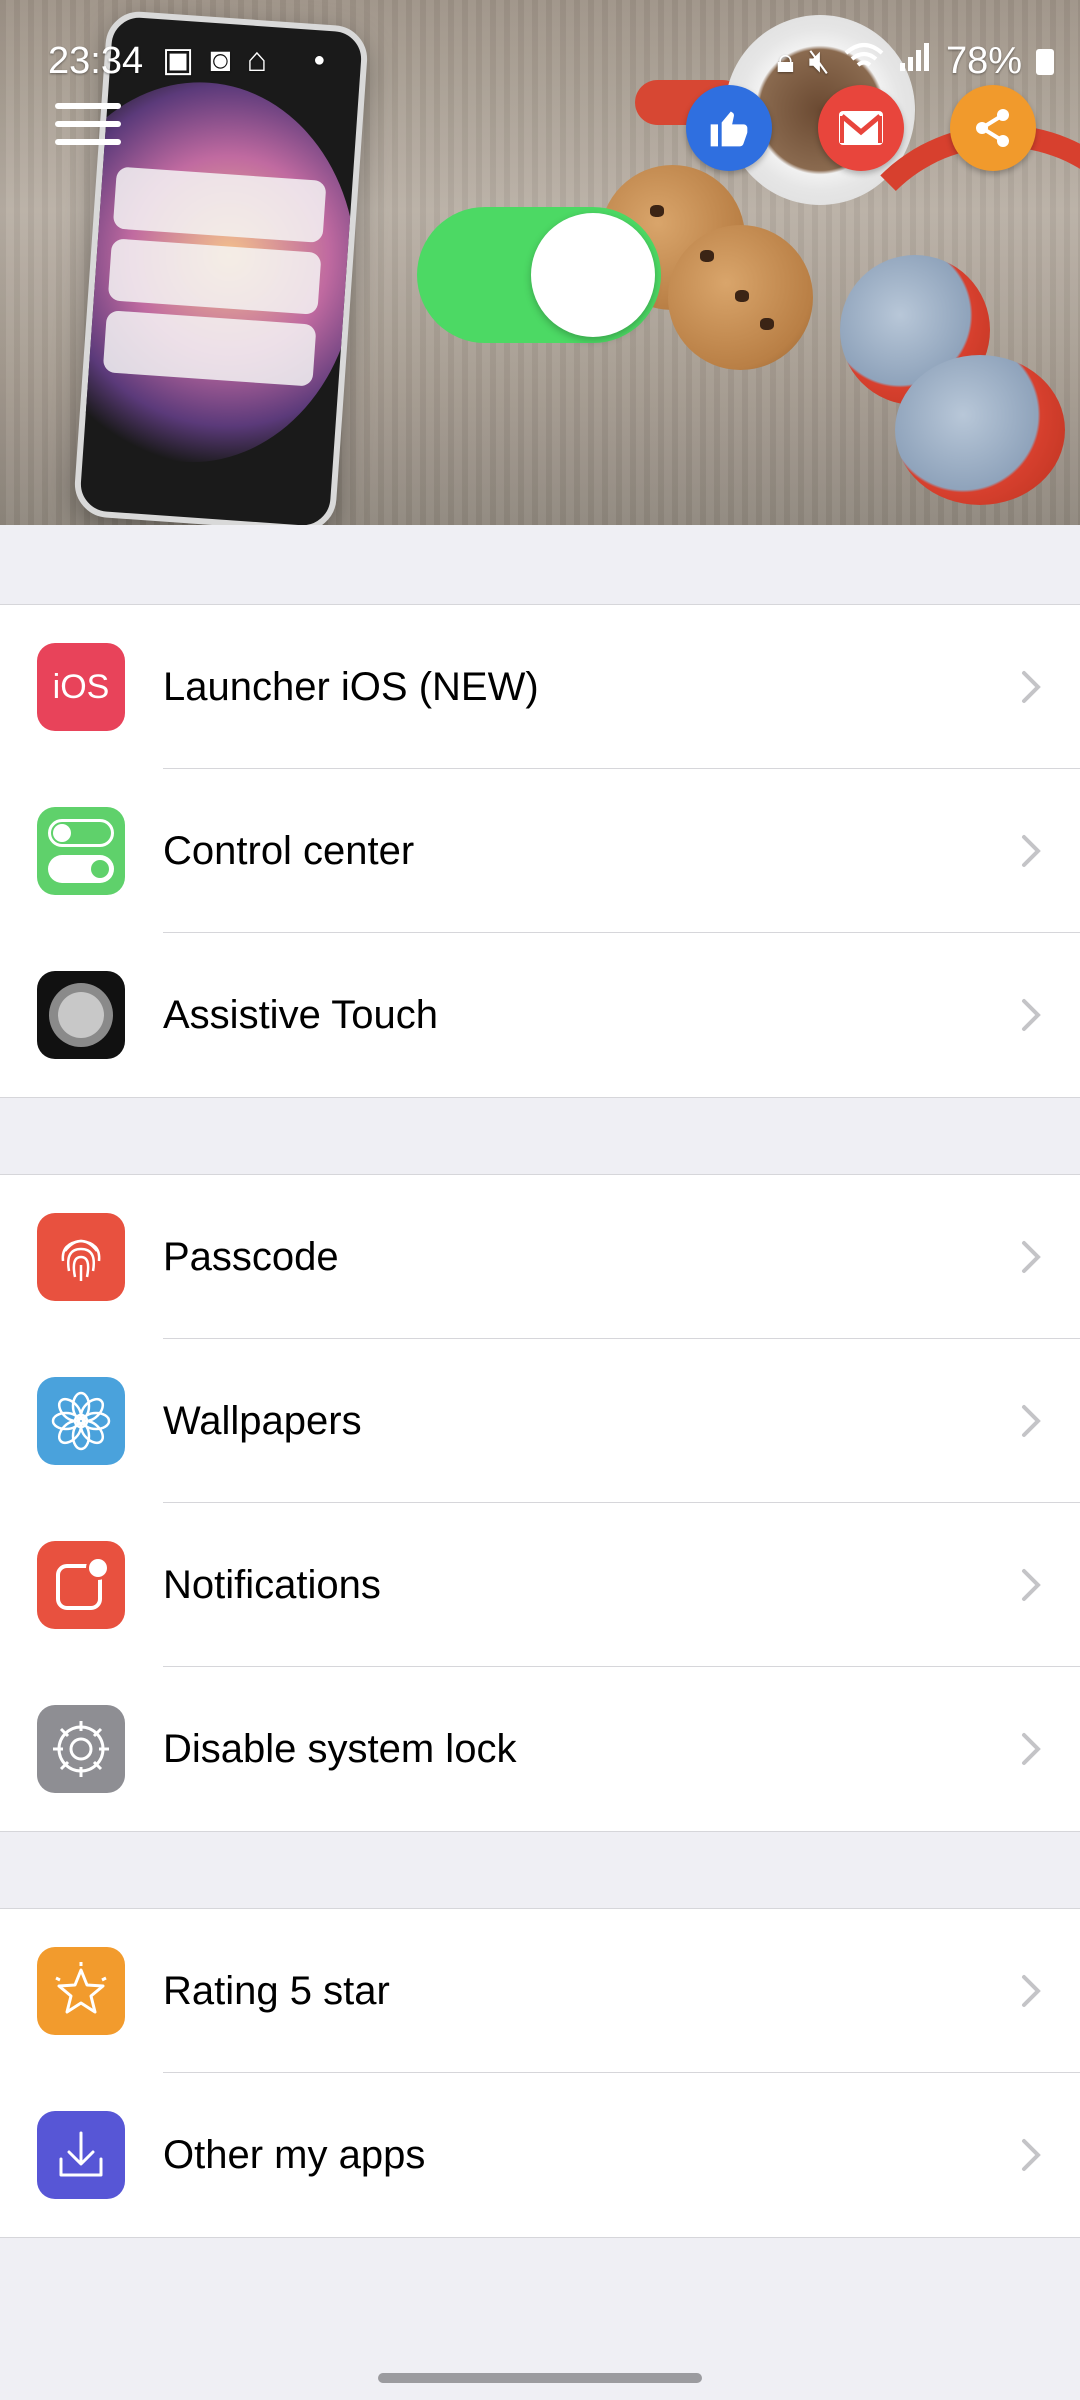  Describe the element at coordinates (272, 1585) in the screenshot. I see `list-item-label: Notifications` at that location.